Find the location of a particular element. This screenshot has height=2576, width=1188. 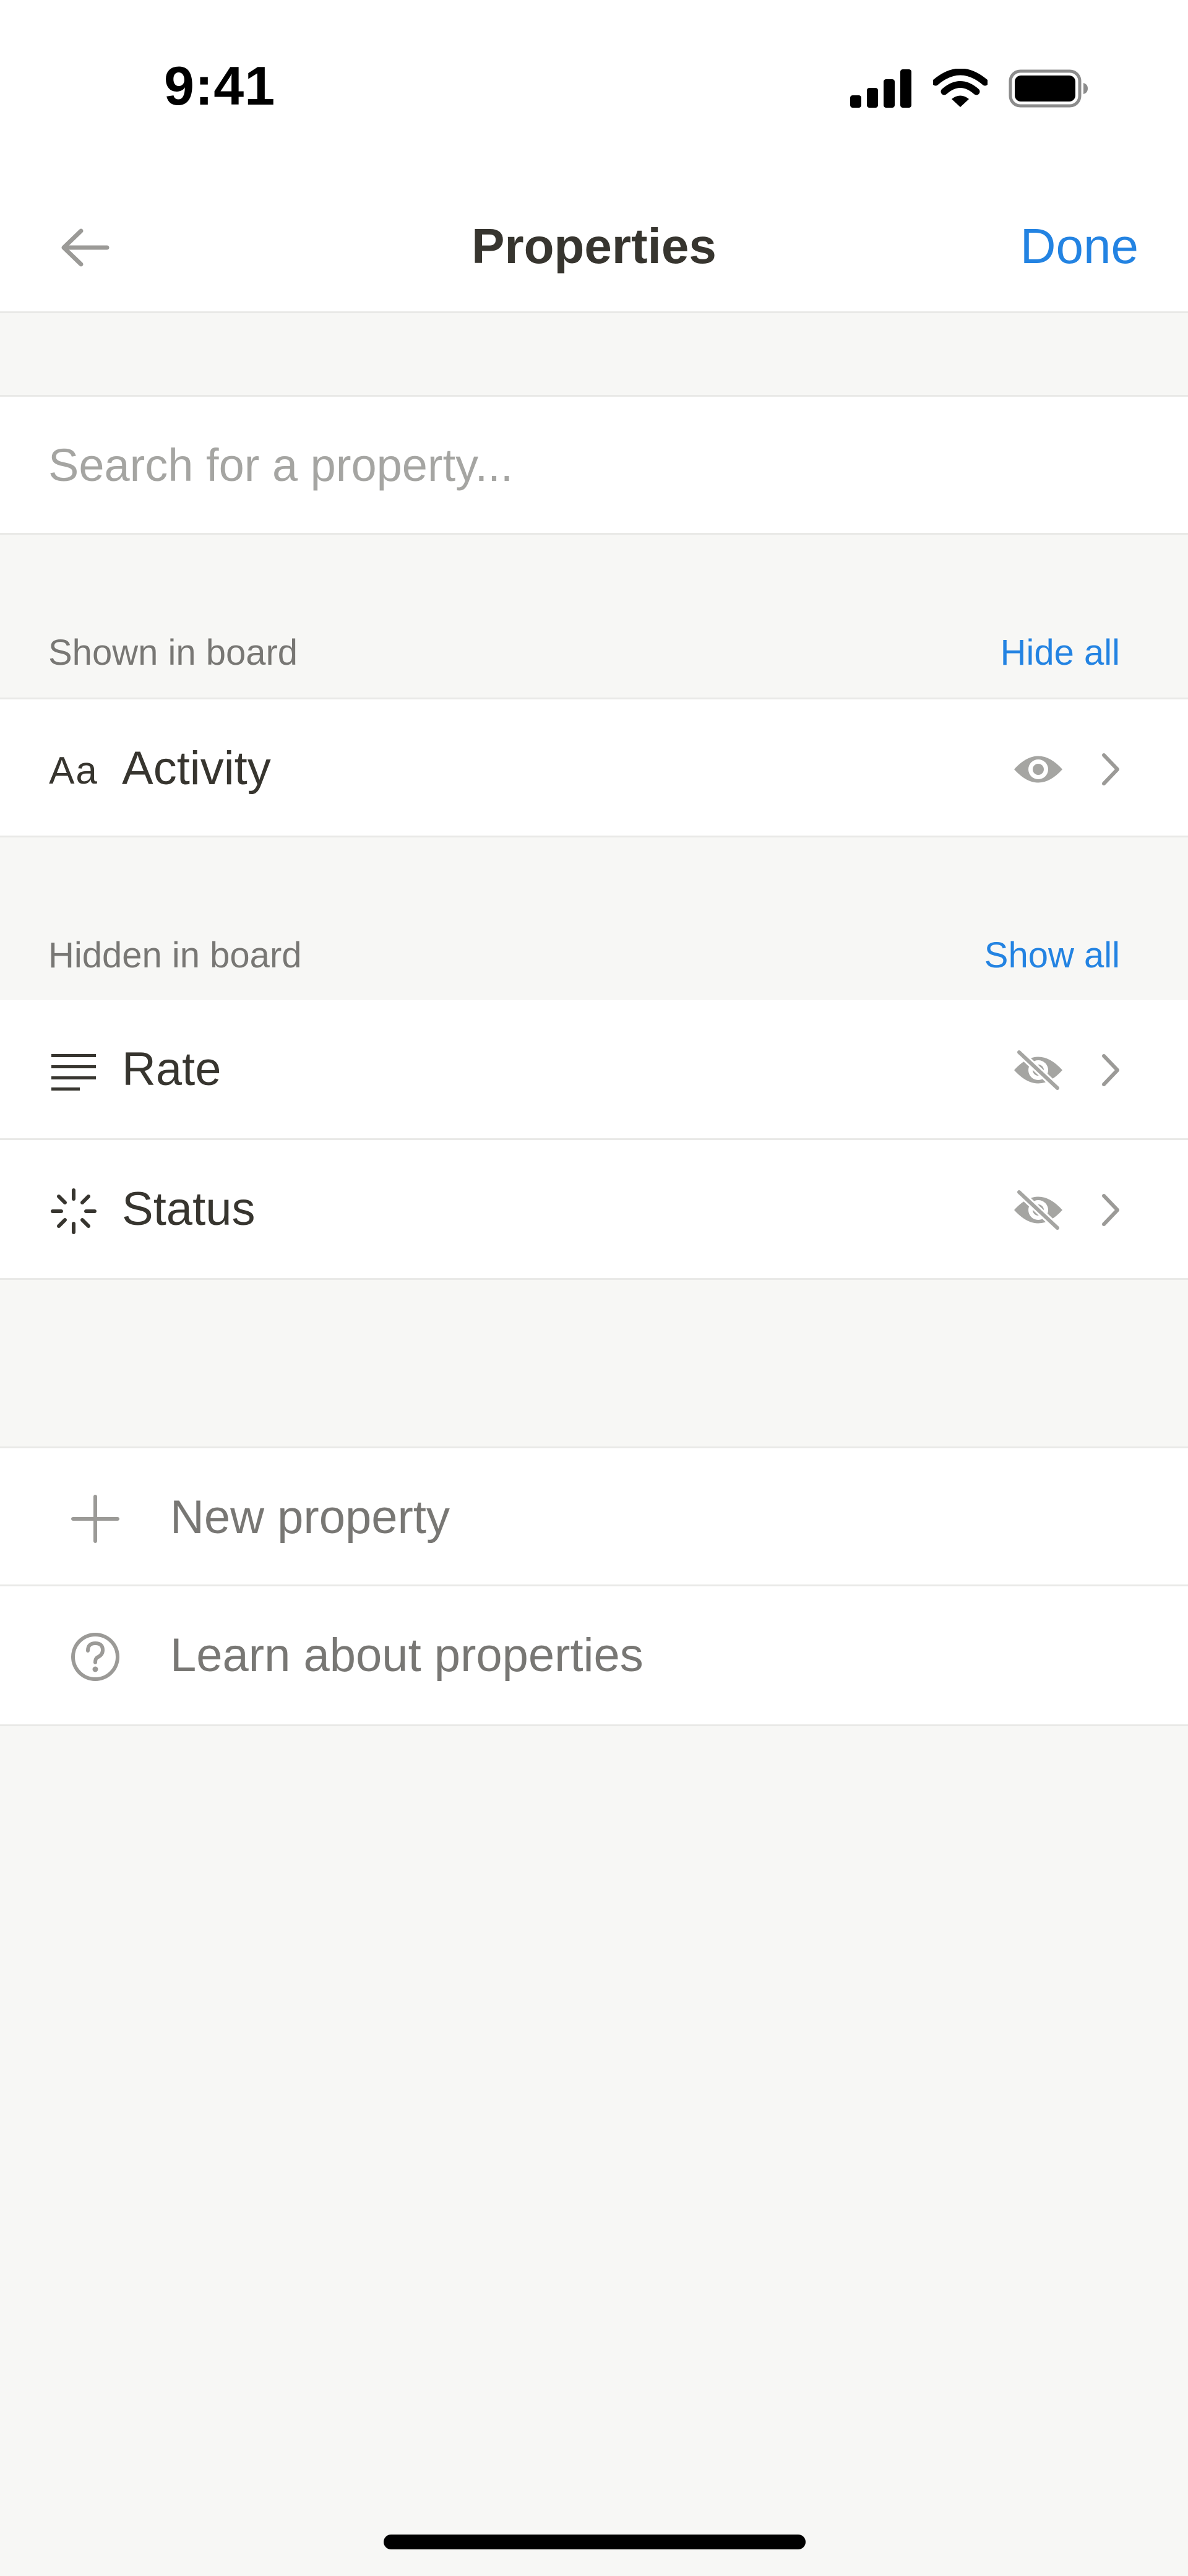

hide-all-button: Hide all is located at coordinates (1060, 652).